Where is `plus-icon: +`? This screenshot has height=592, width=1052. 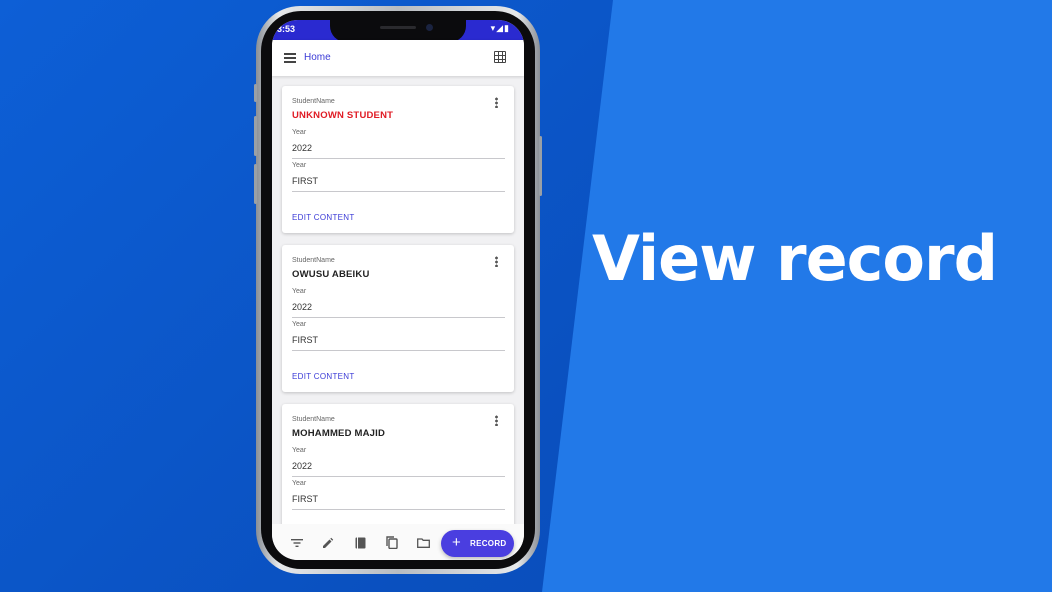 plus-icon: + is located at coordinates (456, 542).